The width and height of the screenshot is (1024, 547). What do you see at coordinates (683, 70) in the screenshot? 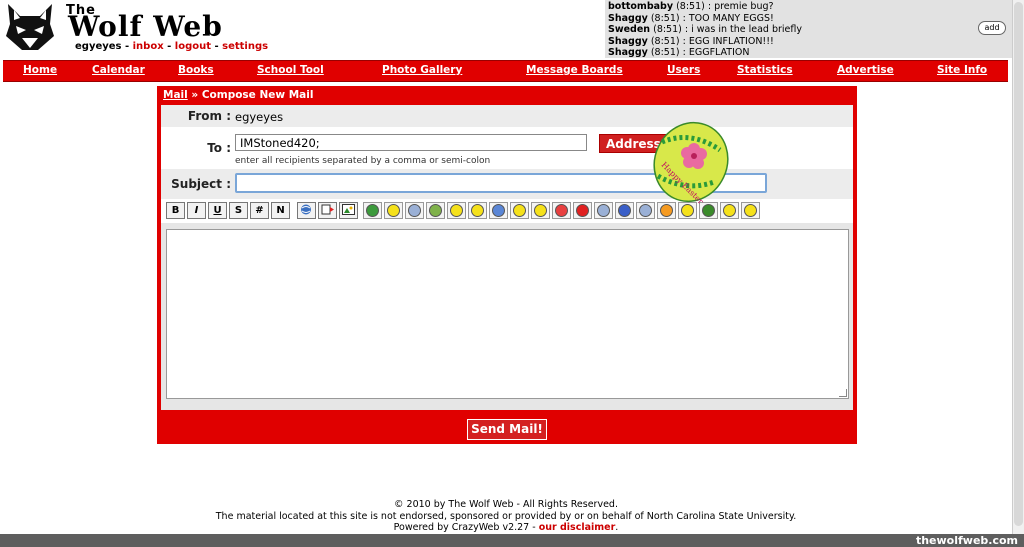
I see `nav-users: Users` at bounding box center [683, 70].